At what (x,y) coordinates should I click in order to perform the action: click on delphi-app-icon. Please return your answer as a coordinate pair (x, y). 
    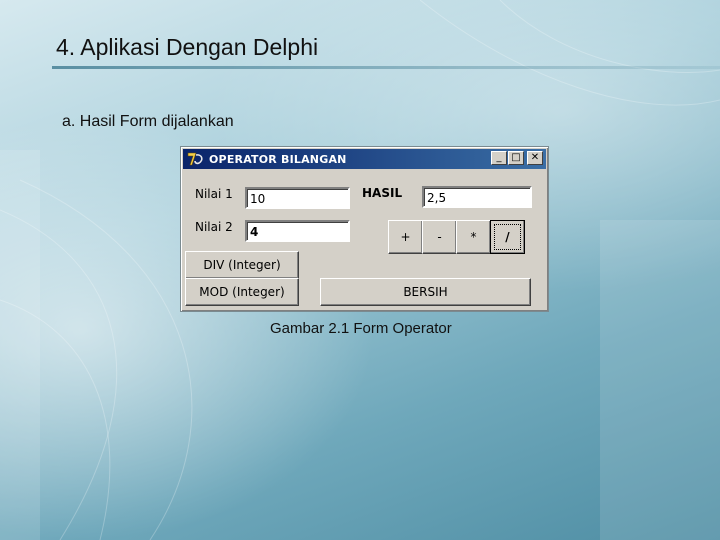
    Looking at the image, I should click on (196, 159).